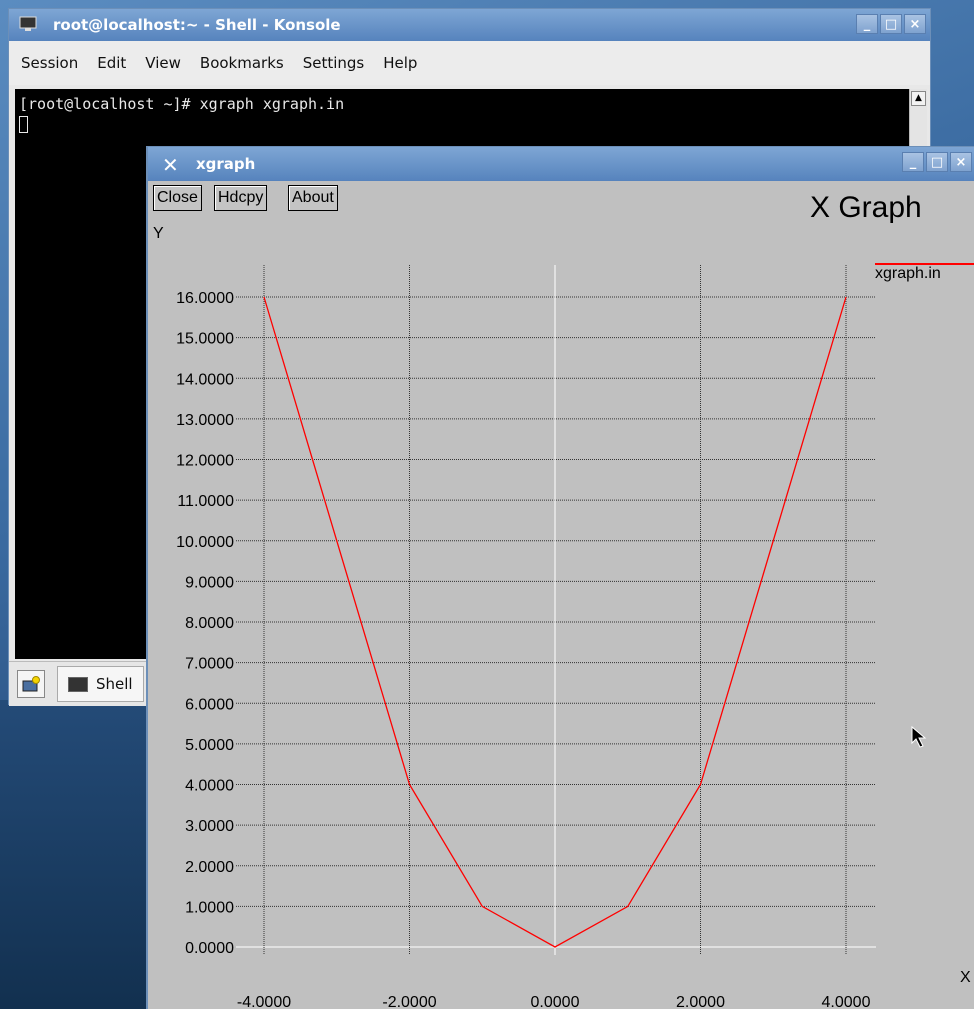 The width and height of the screenshot is (974, 1009). I want to click on x-tick-label: 4.0000, so click(846, 1001).